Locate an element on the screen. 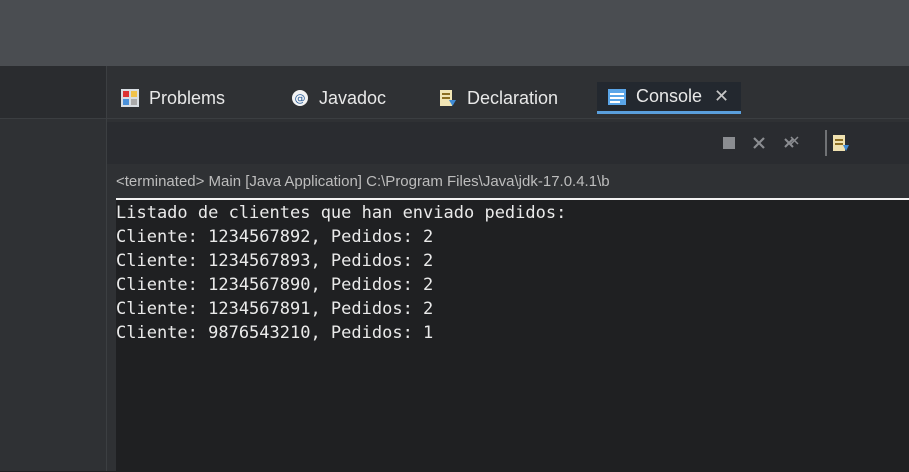 Image resolution: width=909 pixels, height=472 pixels. console-line: Cliente: 1234567891, Pedidos: 2 is located at coordinates (275, 309).